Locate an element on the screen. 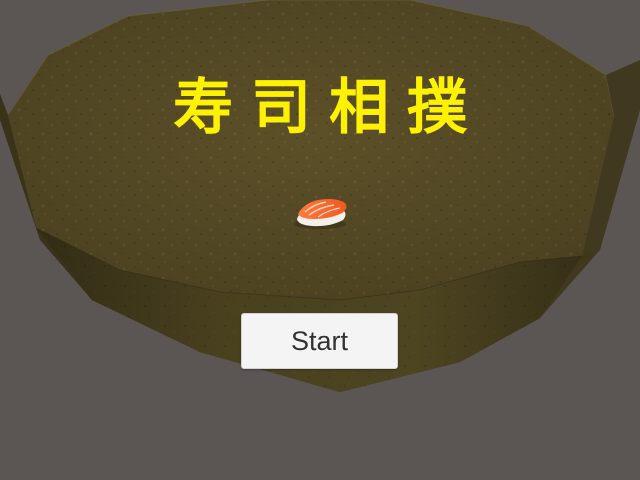  start-button-label: Start is located at coordinates (319, 340).